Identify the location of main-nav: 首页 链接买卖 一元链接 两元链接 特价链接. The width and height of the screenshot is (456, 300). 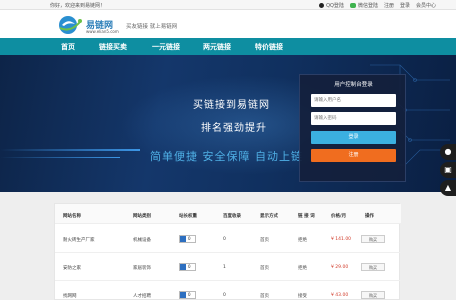
(228, 46).